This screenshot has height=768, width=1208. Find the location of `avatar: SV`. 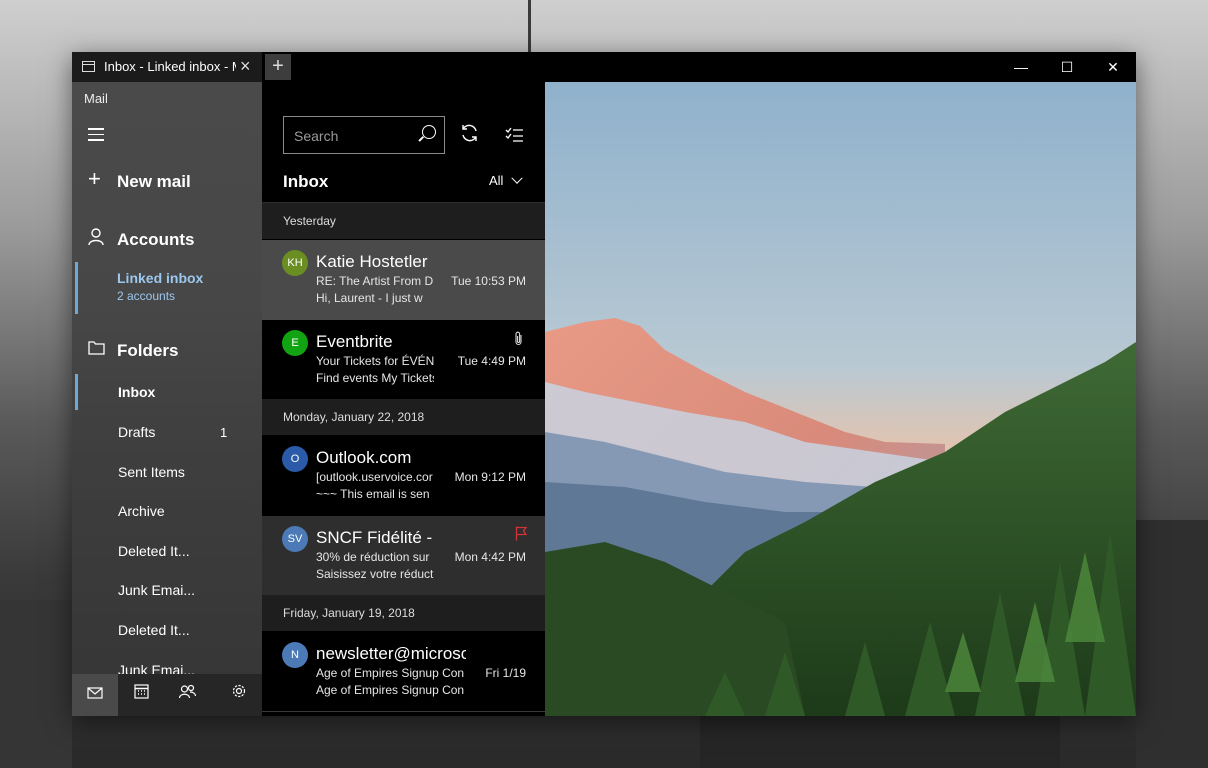

avatar: SV is located at coordinates (295, 539).